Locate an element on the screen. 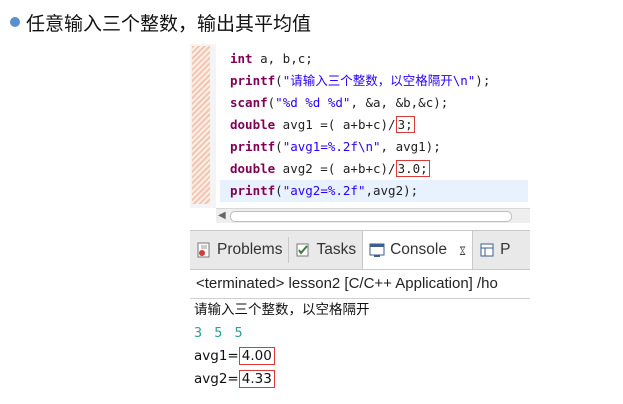 This screenshot has height=404, width=623. code-line-6: double avg2 =( a+b+c)/3.0; is located at coordinates (374, 169).